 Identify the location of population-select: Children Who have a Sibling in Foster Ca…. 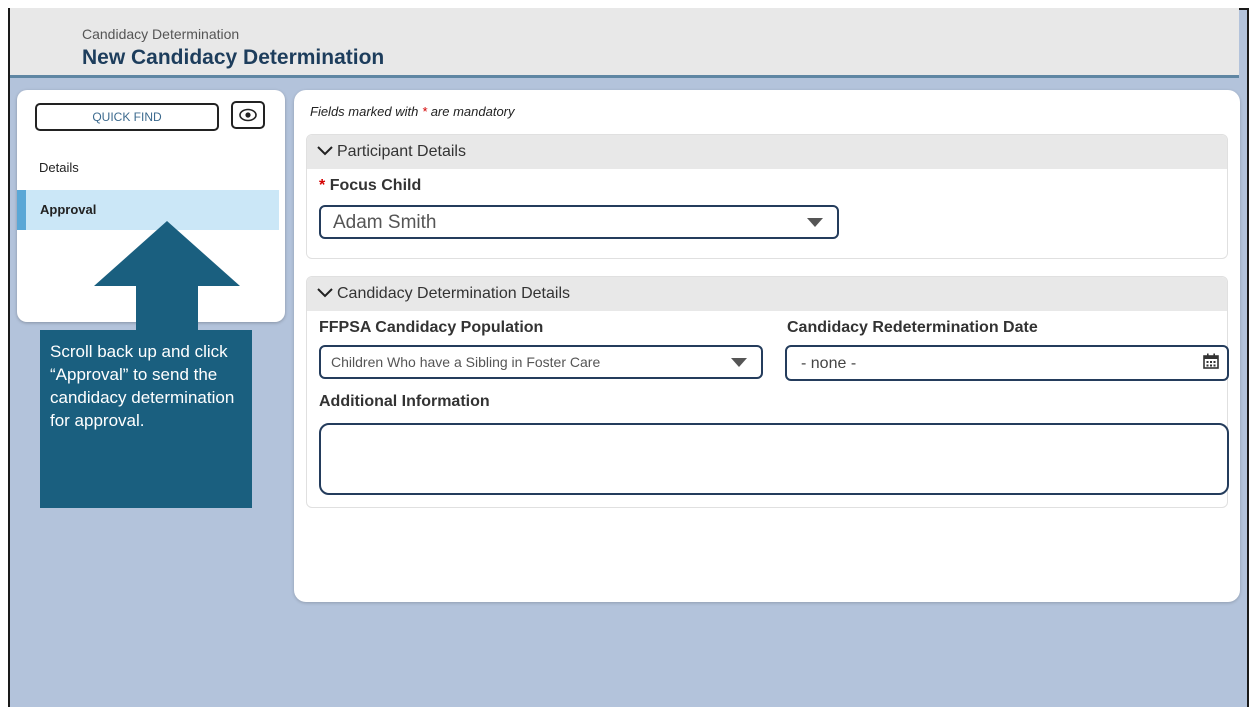
(541, 362).